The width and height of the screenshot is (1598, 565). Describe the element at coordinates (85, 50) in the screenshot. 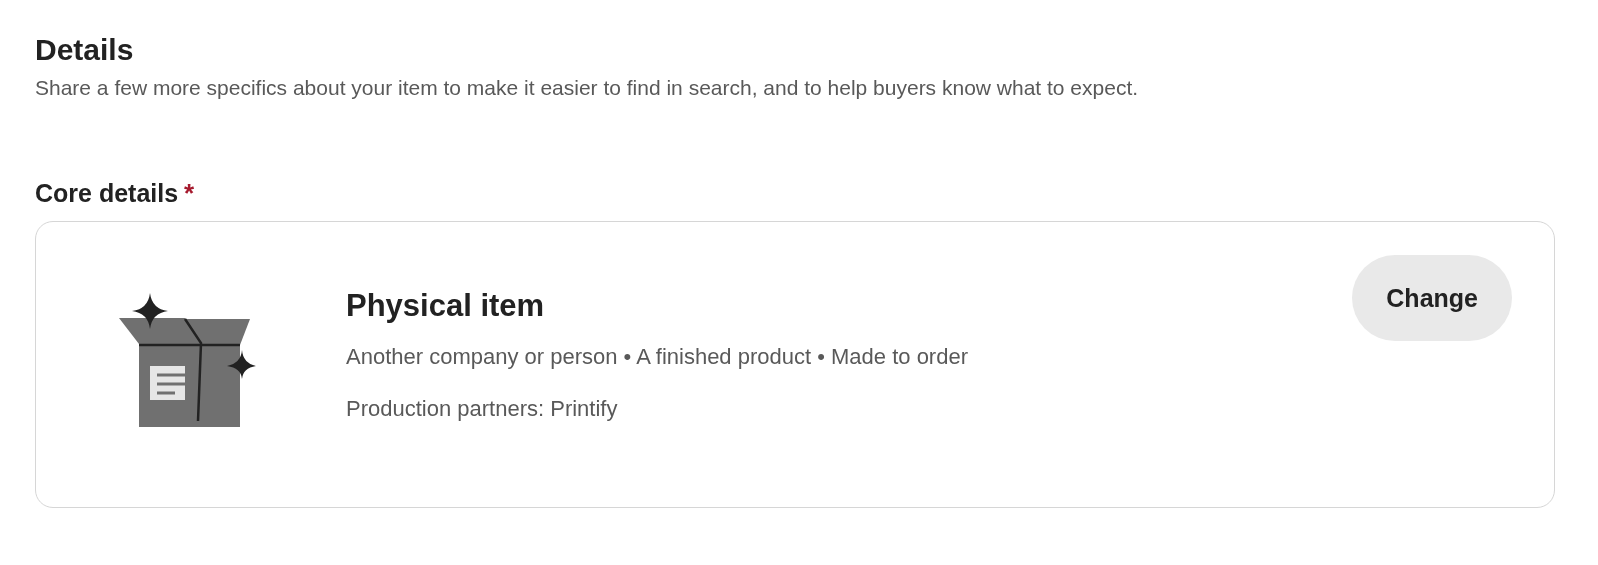

I see `section-title: Details` at that location.